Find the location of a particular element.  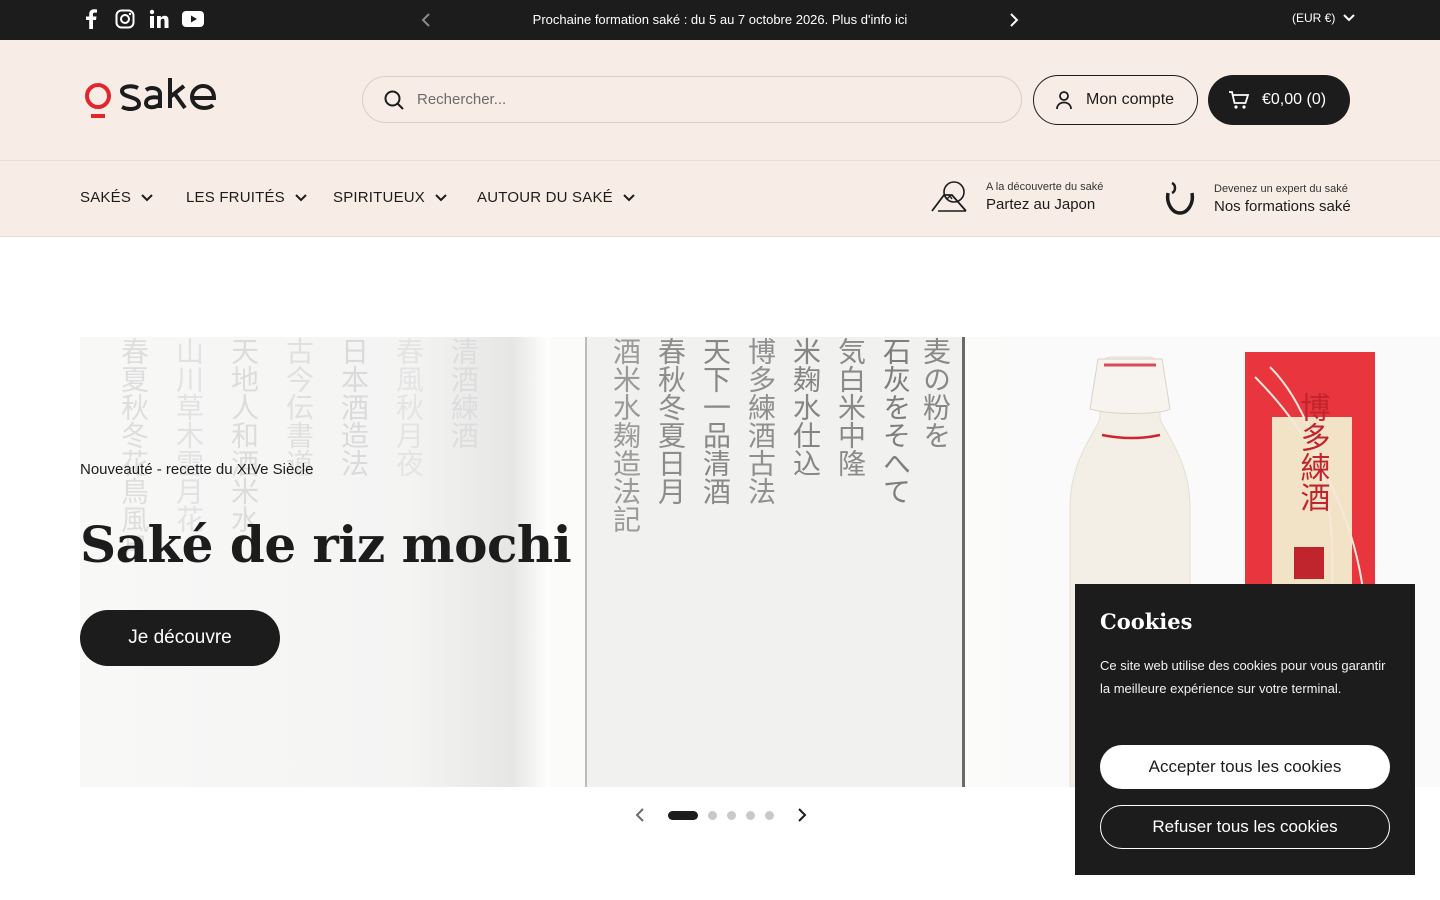

nav-item-label: SAKÉS is located at coordinates (106, 197).